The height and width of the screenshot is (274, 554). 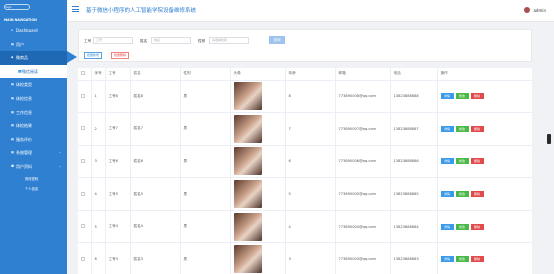 I want to click on cell-name: 姓名4, so click(x=155, y=227).